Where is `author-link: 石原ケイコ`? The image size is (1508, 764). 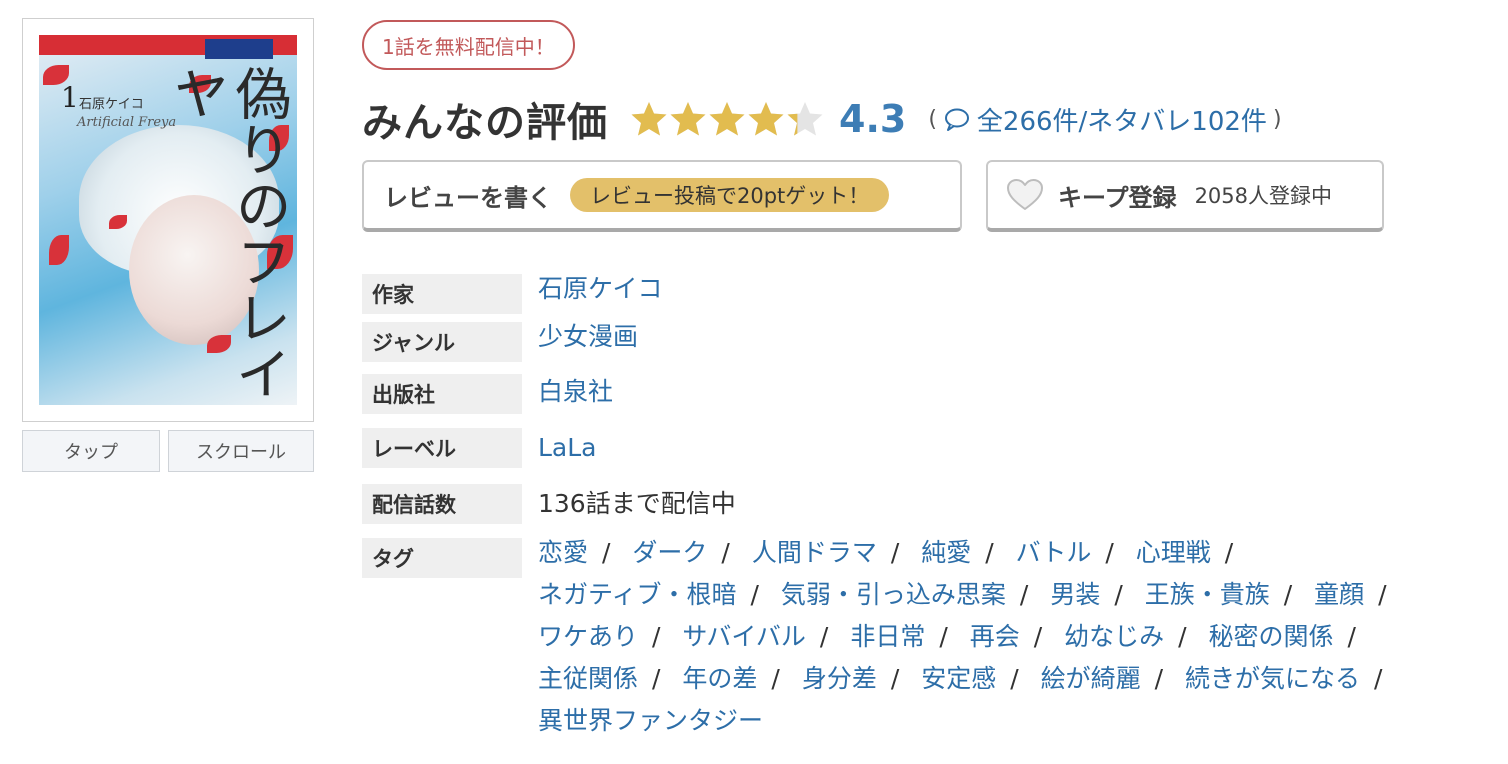 author-link: 石原ケイコ is located at coordinates (600, 294).